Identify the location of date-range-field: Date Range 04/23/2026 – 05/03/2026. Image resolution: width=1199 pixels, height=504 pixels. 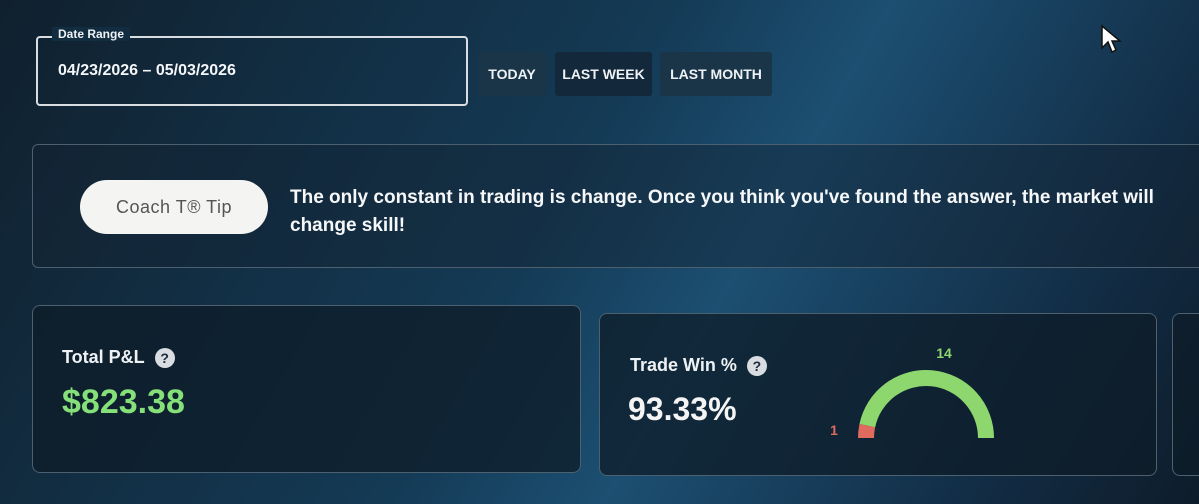
(252, 66).